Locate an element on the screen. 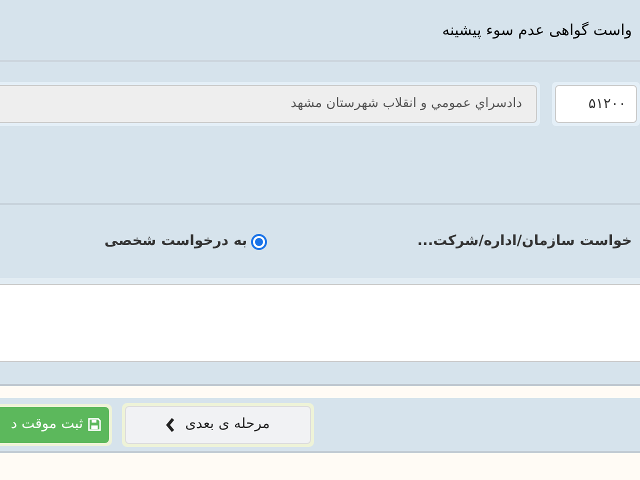 This screenshot has height=480, width=640. chevron-left-icon is located at coordinates (171, 425).